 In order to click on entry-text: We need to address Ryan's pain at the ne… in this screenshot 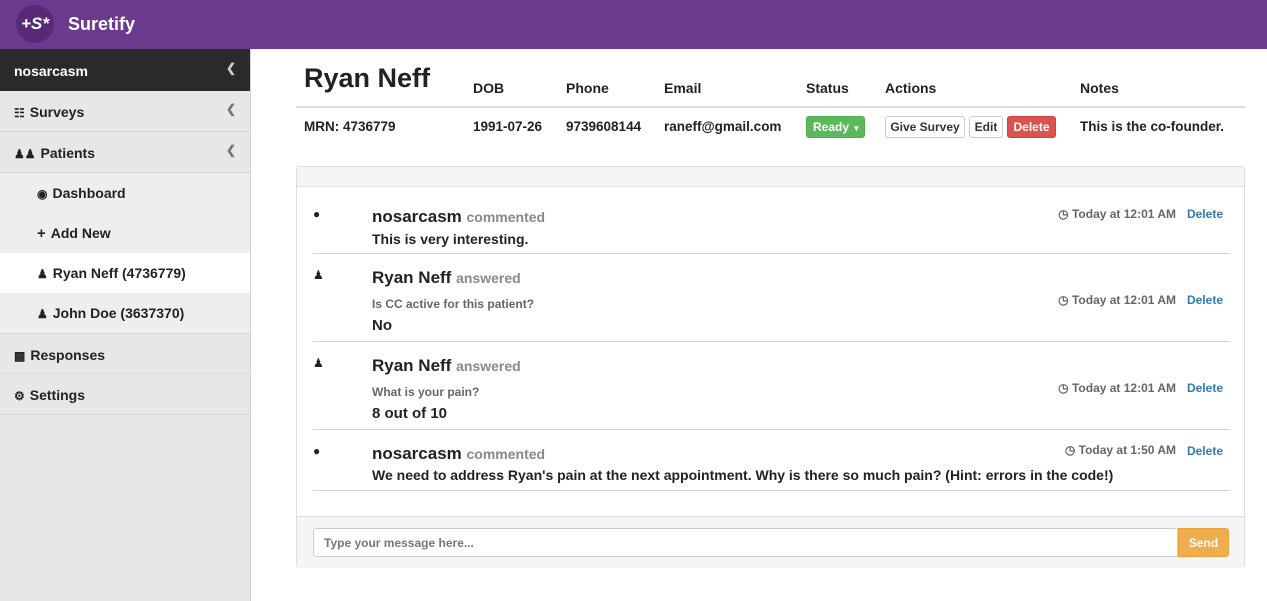, I will do `click(743, 475)`.